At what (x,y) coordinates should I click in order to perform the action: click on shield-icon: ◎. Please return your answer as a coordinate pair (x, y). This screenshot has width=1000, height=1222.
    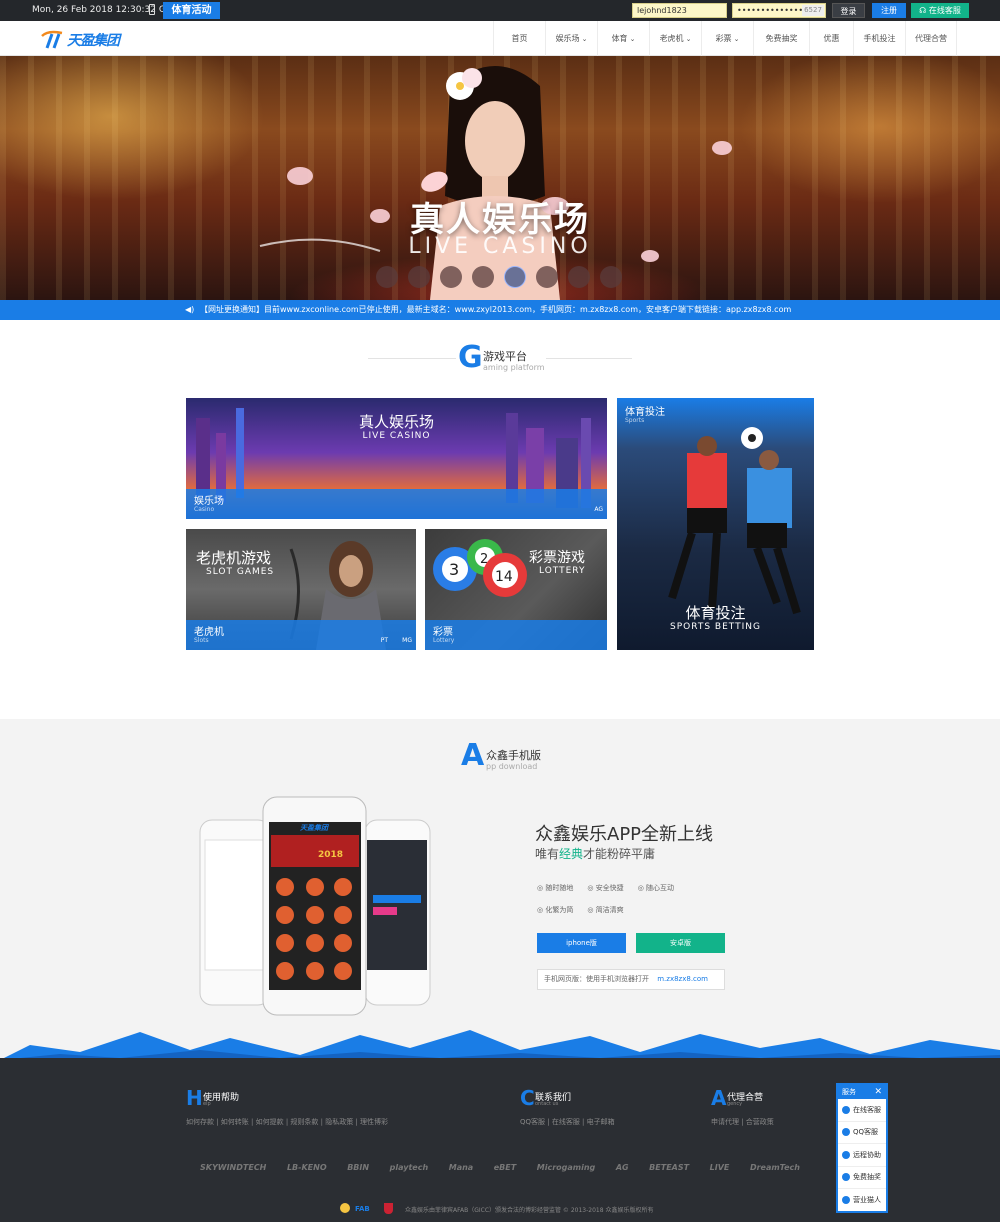
    Looking at the image, I should click on (591, 888).